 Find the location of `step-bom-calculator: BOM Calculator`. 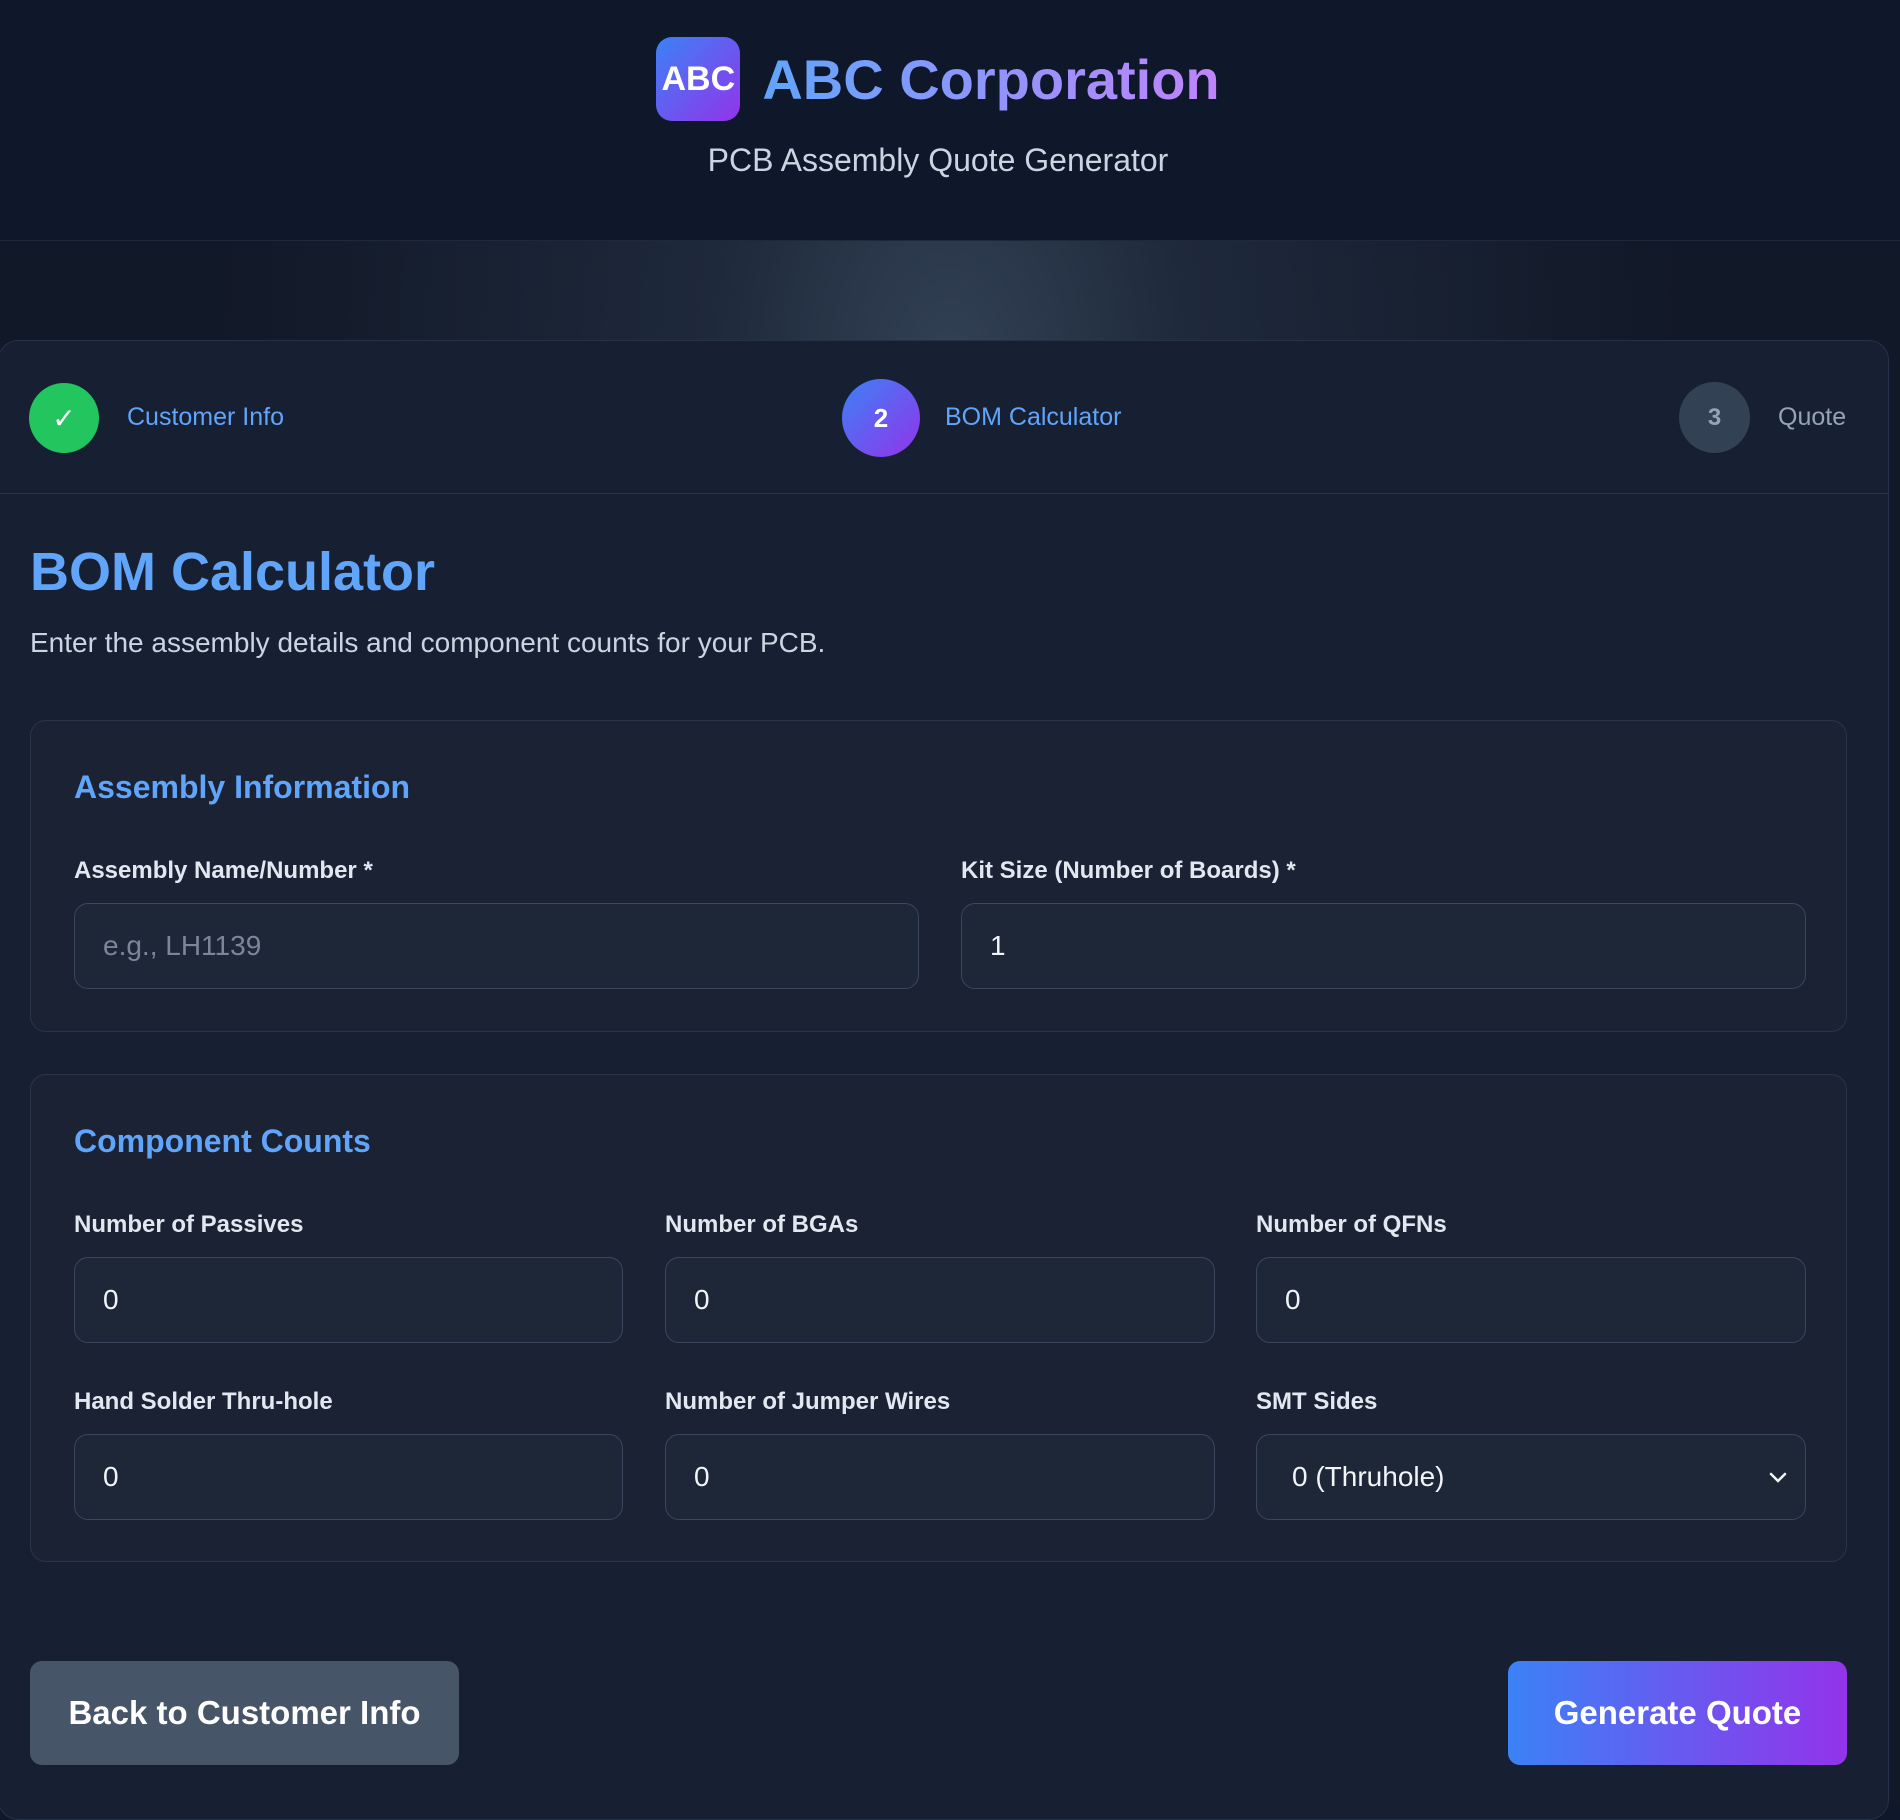

step-bom-calculator: BOM Calculator is located at coordinates (1033, 417).